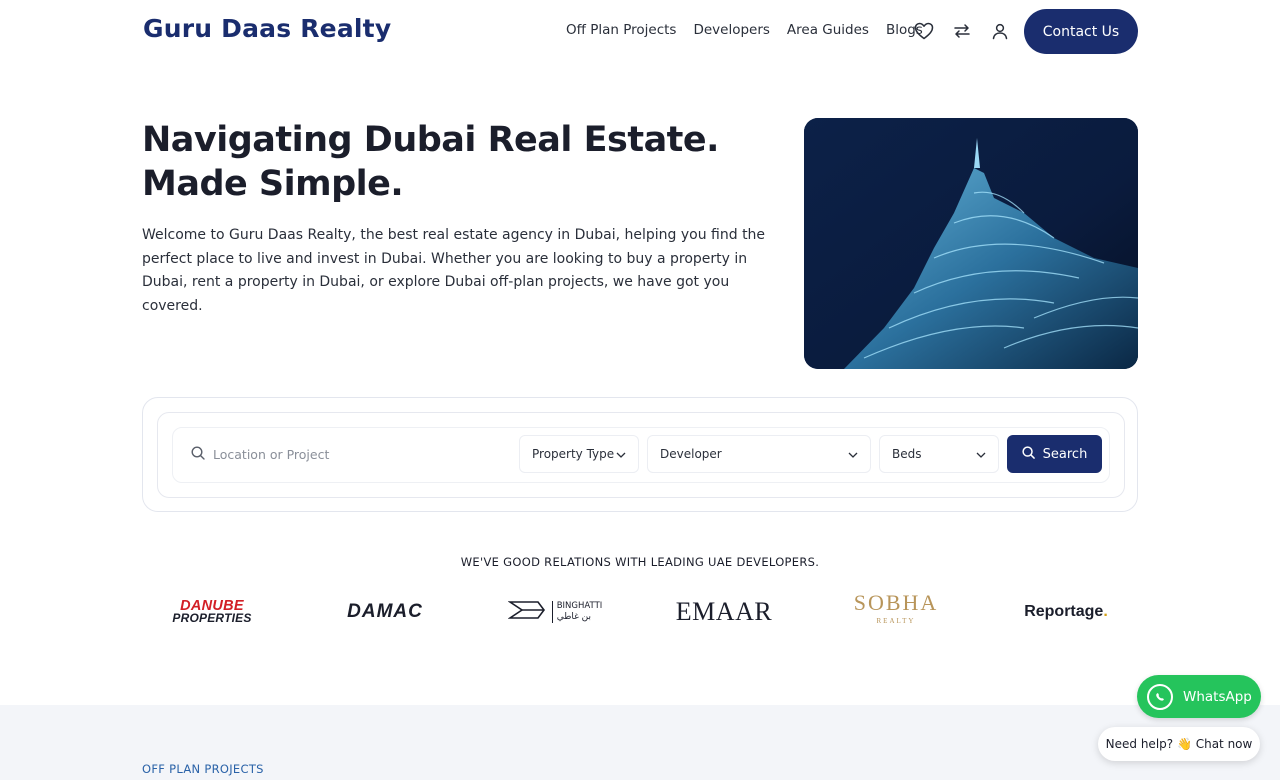  I want to click on reportage-logo: Reportage., so click(1066, 612).